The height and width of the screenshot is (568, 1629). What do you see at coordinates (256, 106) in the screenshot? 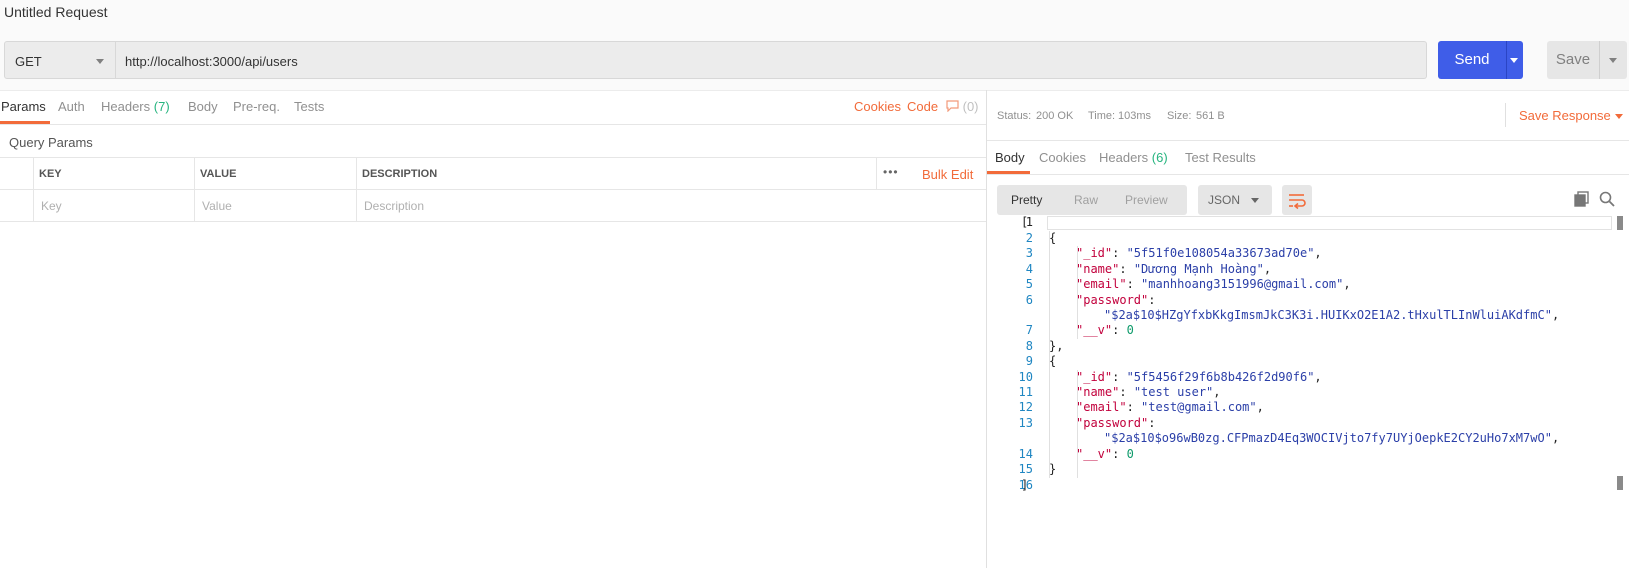
I see `tab-prereq: Pre-req.` at bounding box center [256, 106].